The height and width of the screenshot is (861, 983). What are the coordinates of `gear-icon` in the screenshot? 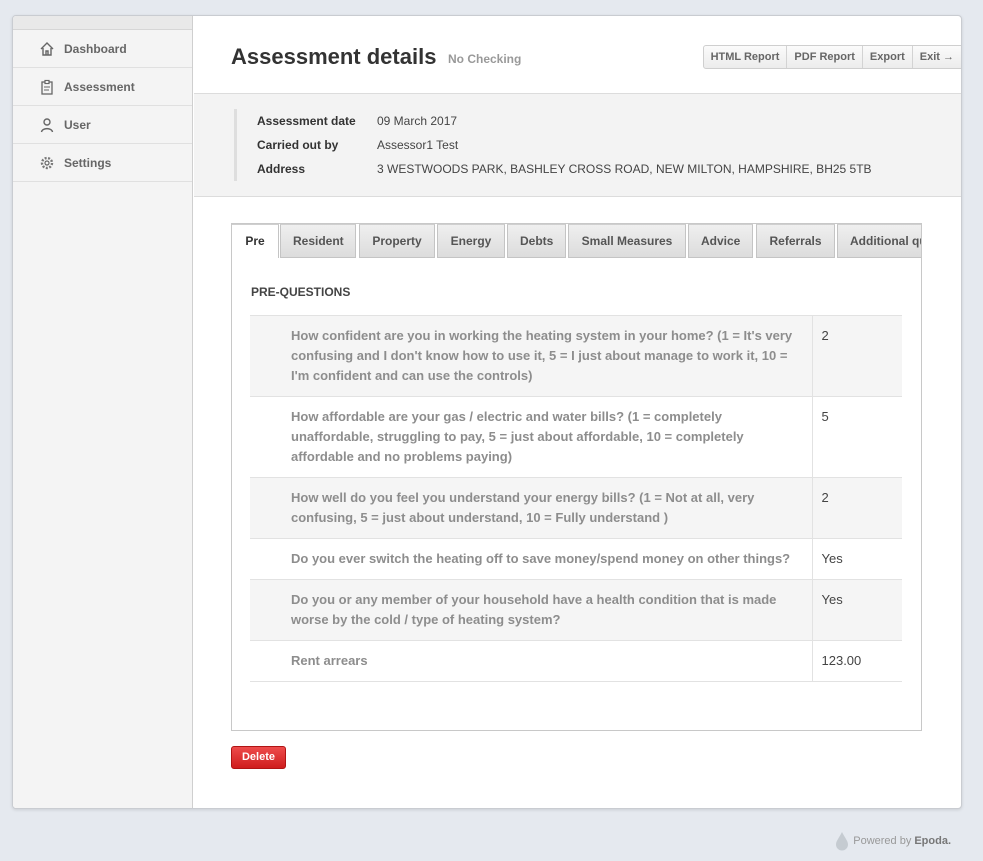 It's located at (47, 163).